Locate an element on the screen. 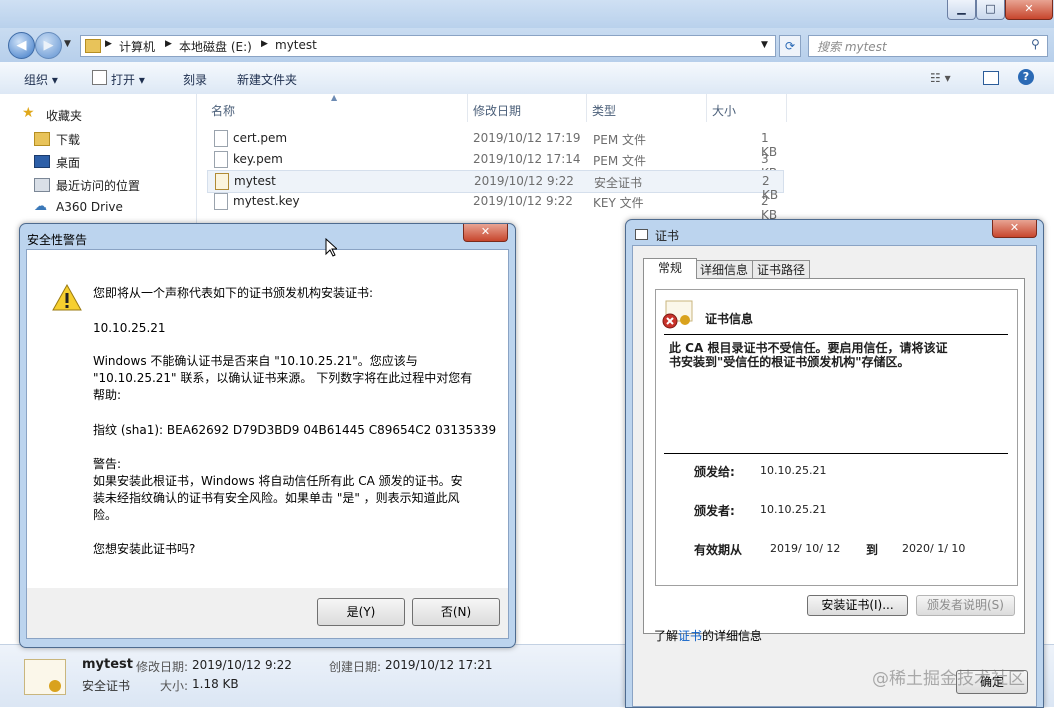 The height and width of the screenshot is (708, 1054). column-header-date: 修改日期 is located at coordinates (497, 110).